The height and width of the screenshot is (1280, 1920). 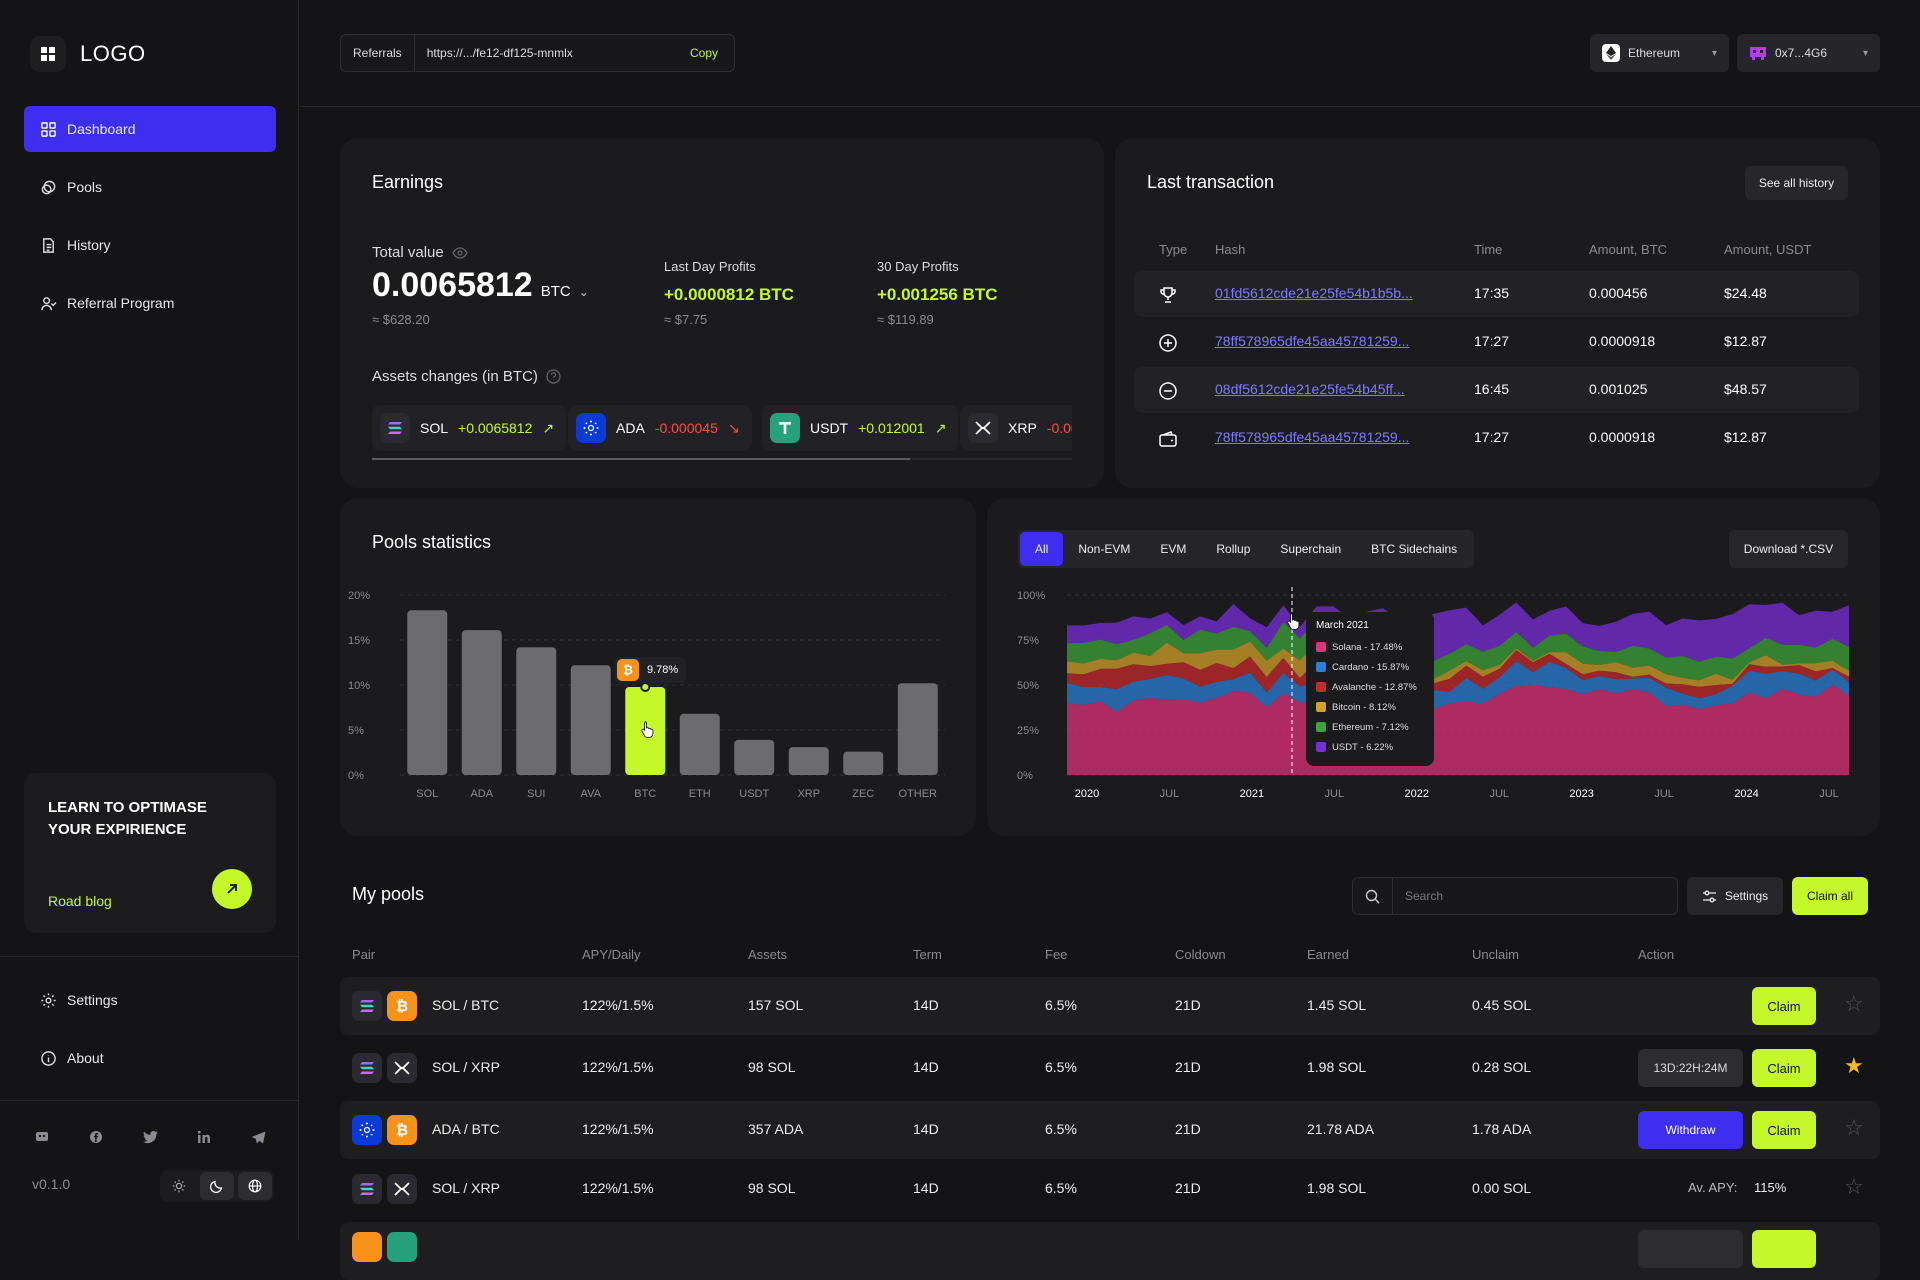 What do you see at coordinates (204, 1137) in the screenshot?
I see `linkedin-icon` at bounding box center [204, 1137].